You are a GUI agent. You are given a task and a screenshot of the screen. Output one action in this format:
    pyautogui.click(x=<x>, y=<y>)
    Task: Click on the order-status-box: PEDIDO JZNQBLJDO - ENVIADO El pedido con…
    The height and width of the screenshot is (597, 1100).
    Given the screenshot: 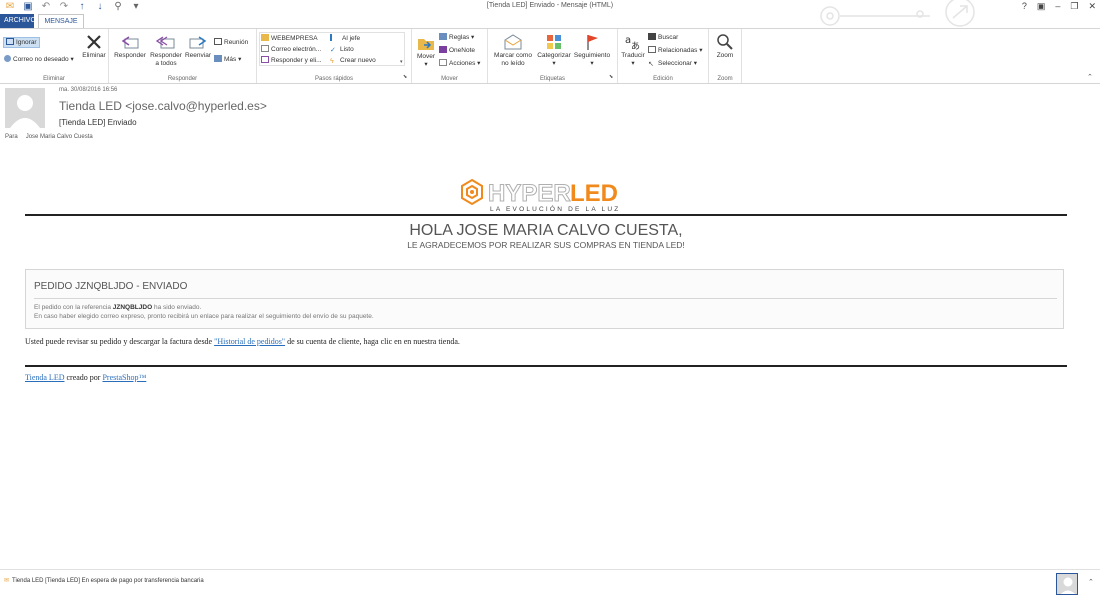 What is the action you would take?
    pyautogui.click(x=544, y=299)
    